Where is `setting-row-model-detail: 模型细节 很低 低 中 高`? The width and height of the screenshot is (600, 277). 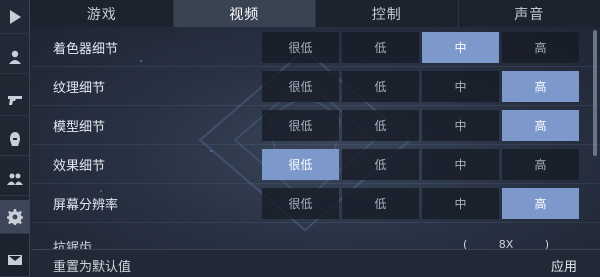 setting-row-model-detail: 模型细节 很低 低 中 高 is located at coordinates (315, 125).